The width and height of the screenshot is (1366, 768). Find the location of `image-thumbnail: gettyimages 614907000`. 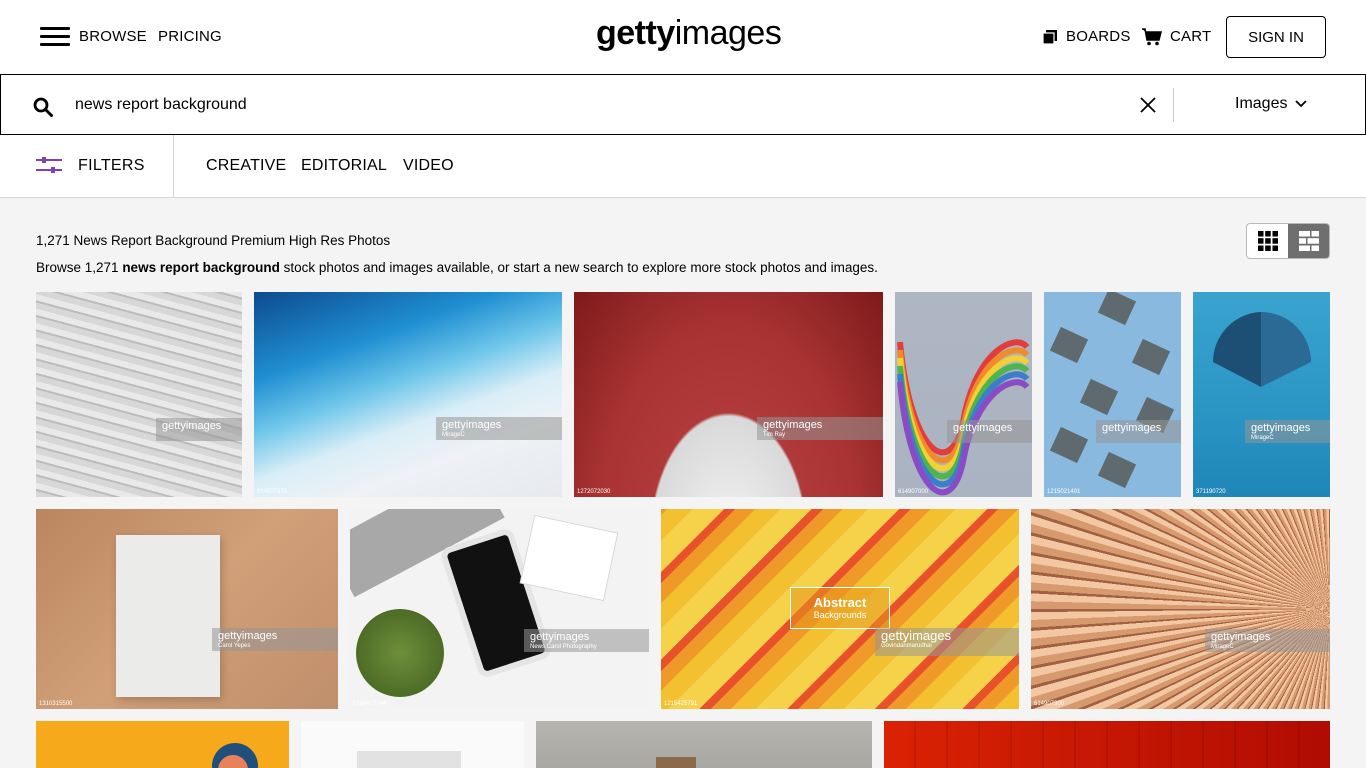

image-thumbnail: gettyimages 614907000 is located at coordinates (963, 394).